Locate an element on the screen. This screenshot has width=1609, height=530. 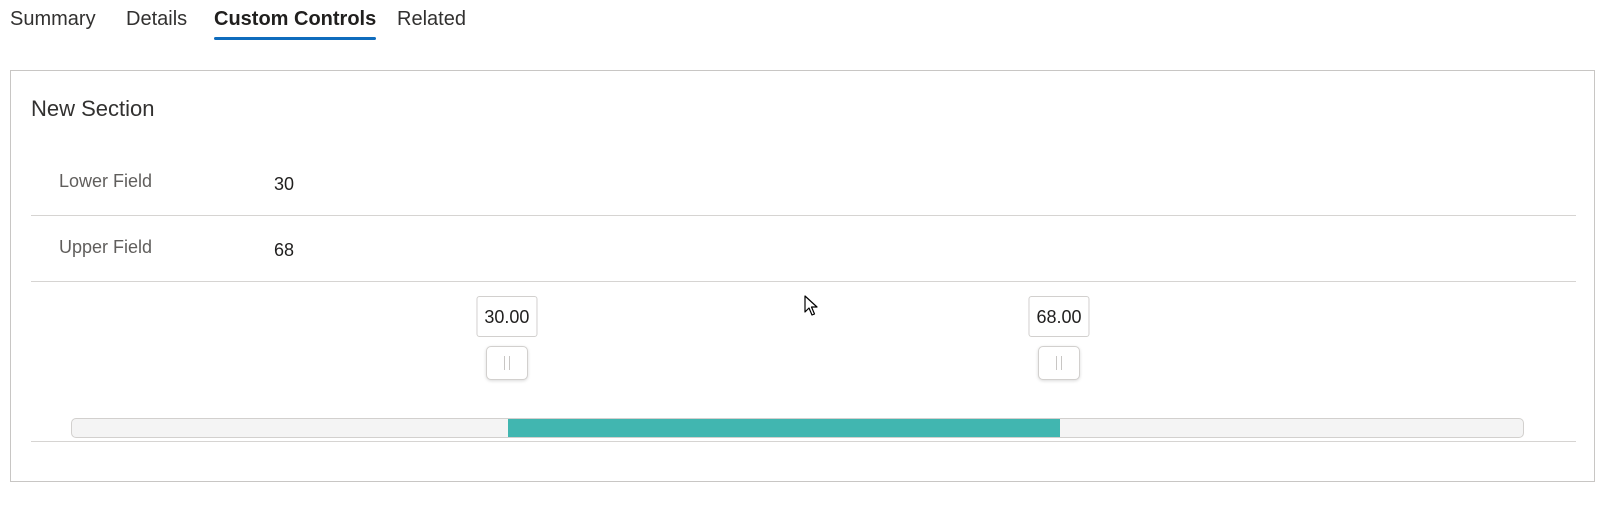
upper-field-label: Upper Field is located at coordinates (106, 247).